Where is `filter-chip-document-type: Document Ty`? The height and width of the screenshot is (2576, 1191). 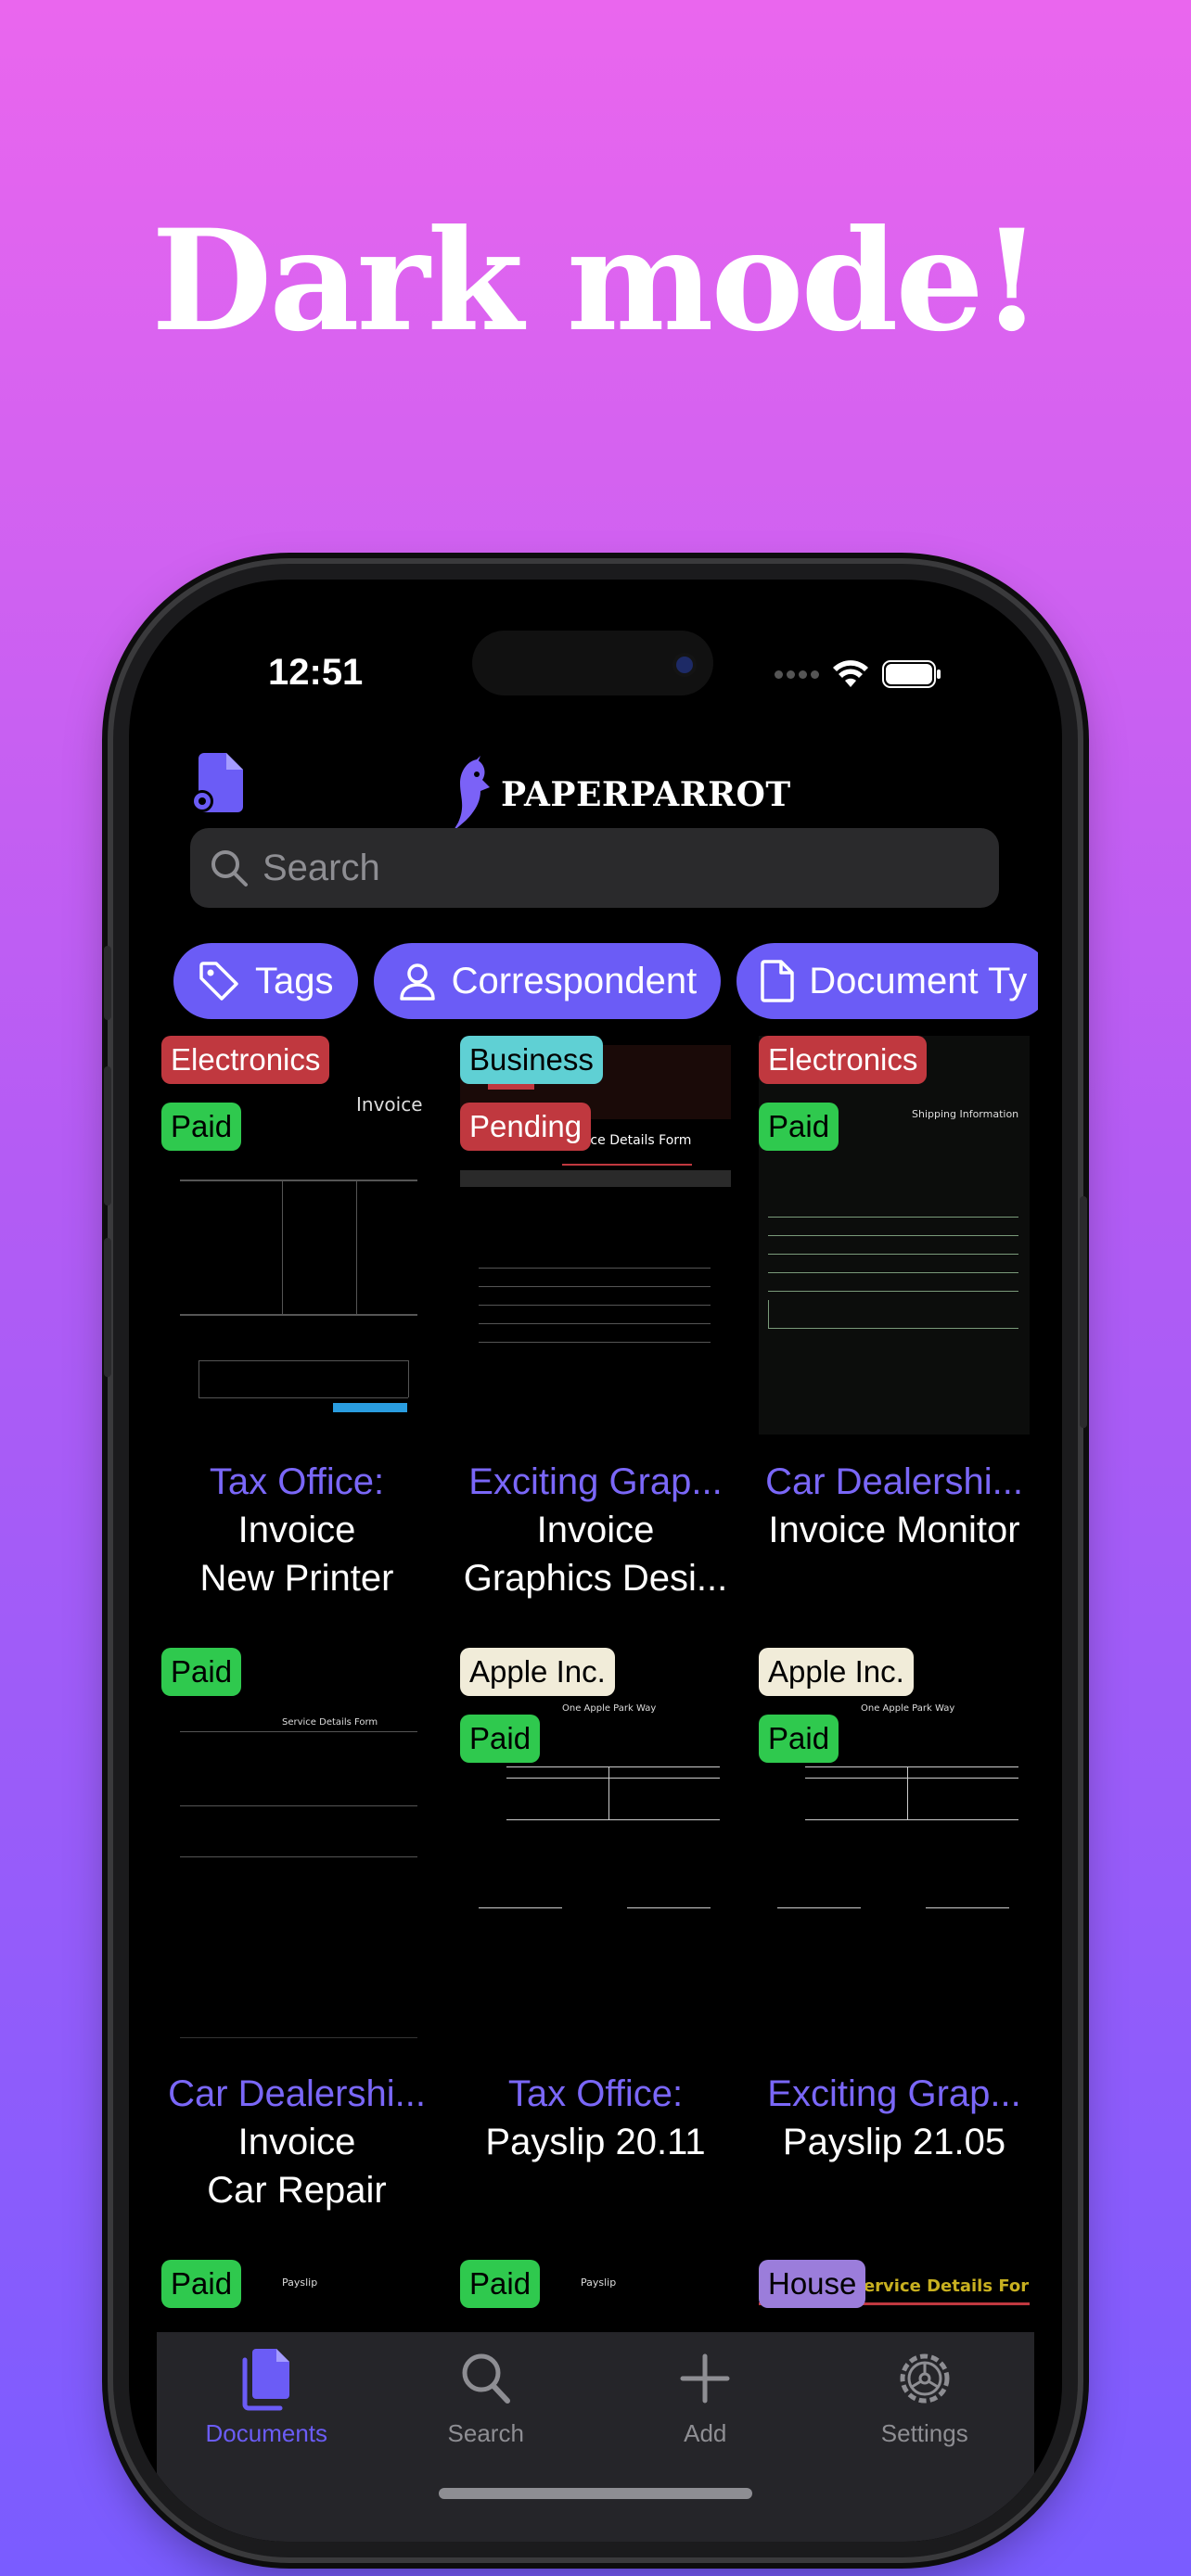
filter-chip-document-type: Document Ty is located at coordinates (887, 981).